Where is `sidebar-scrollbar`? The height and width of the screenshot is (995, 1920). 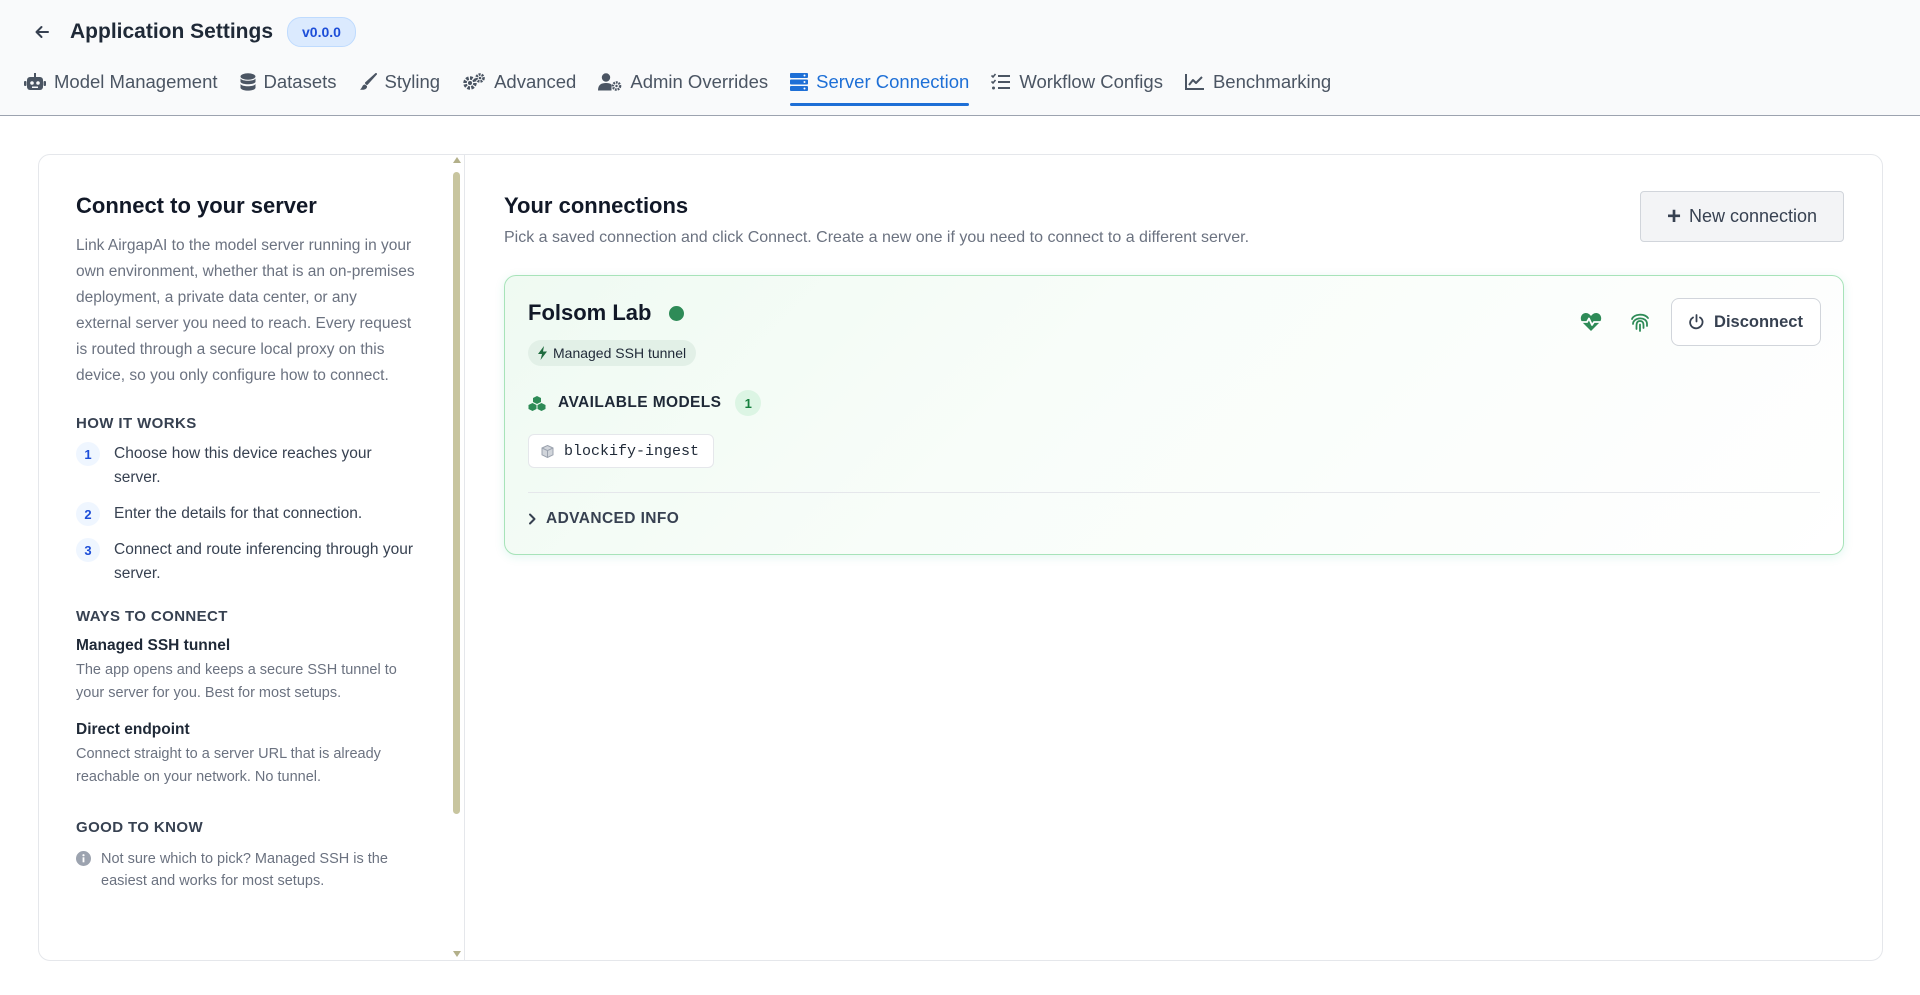 sidebar-scrollbar is located at coordinates (456, 493).